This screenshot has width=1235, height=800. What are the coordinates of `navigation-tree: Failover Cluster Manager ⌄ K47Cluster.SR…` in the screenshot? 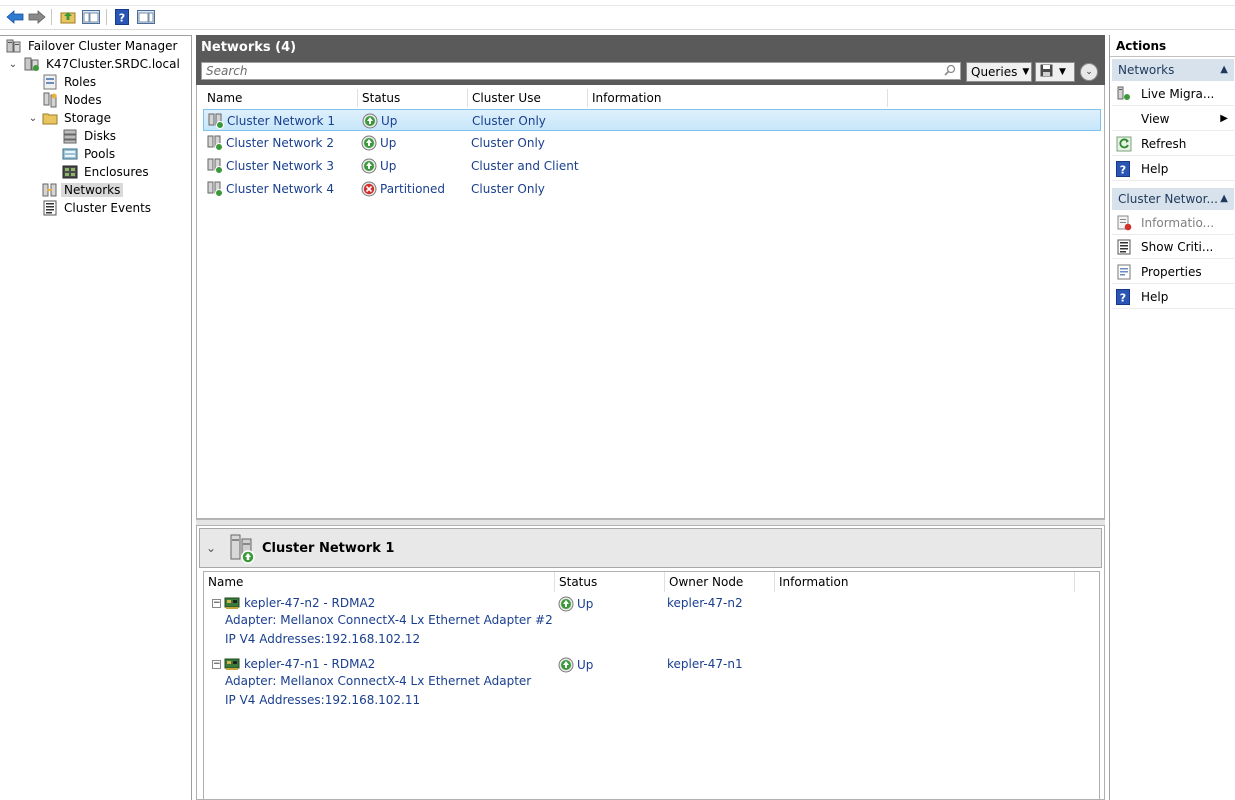 It's located at (96, 417).